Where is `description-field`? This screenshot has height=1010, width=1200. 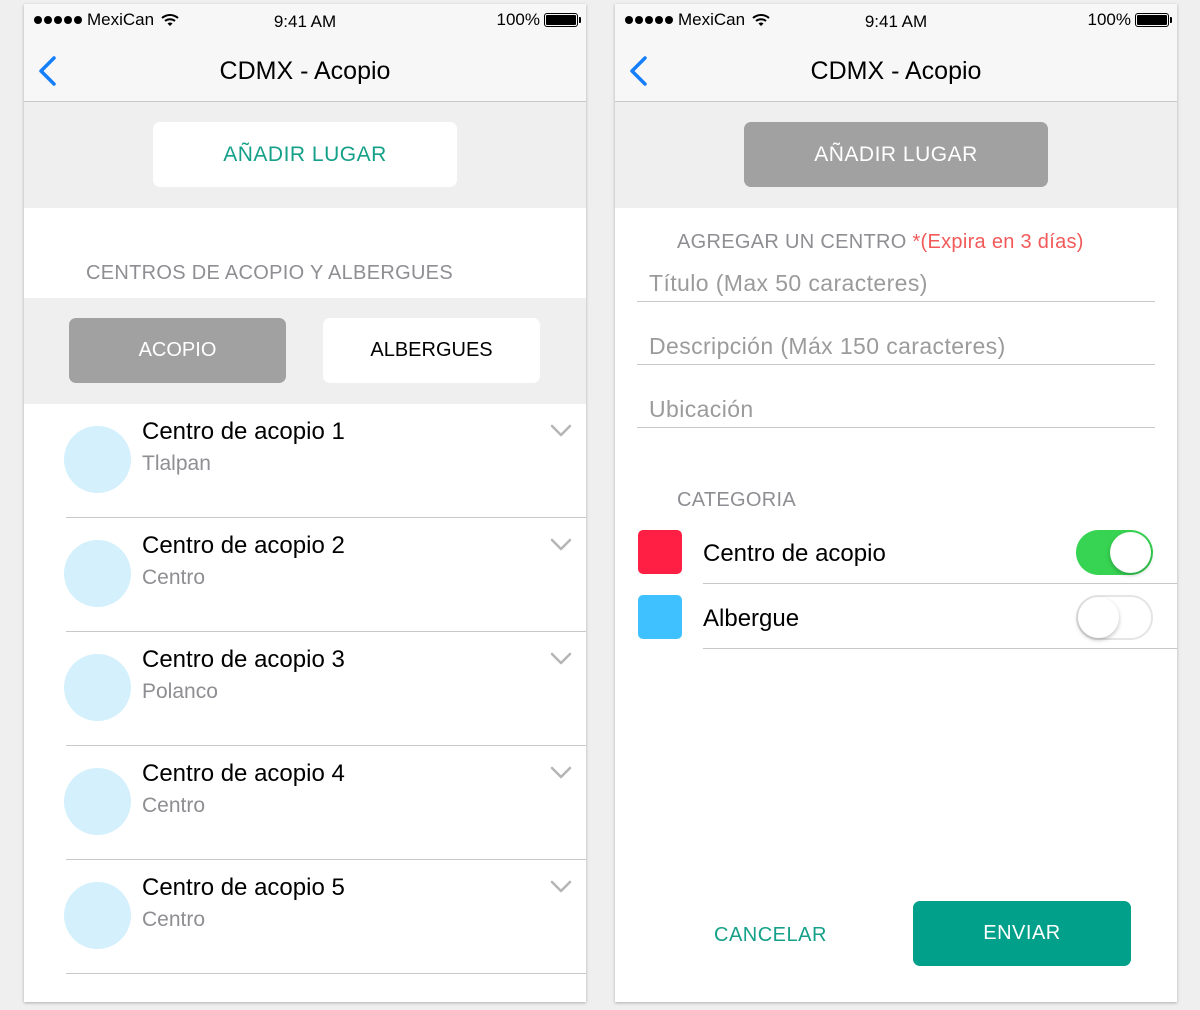 description-field is located at coordinates (896, 347).